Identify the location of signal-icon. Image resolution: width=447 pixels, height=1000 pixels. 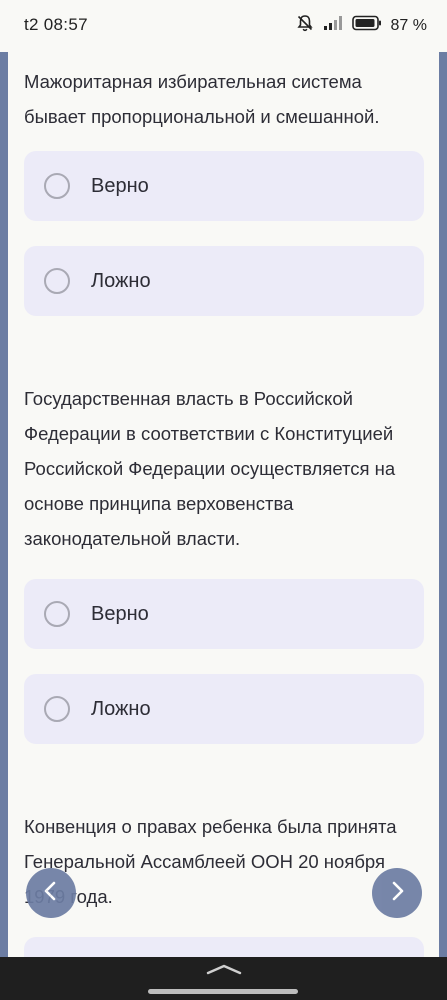
(333, 25).